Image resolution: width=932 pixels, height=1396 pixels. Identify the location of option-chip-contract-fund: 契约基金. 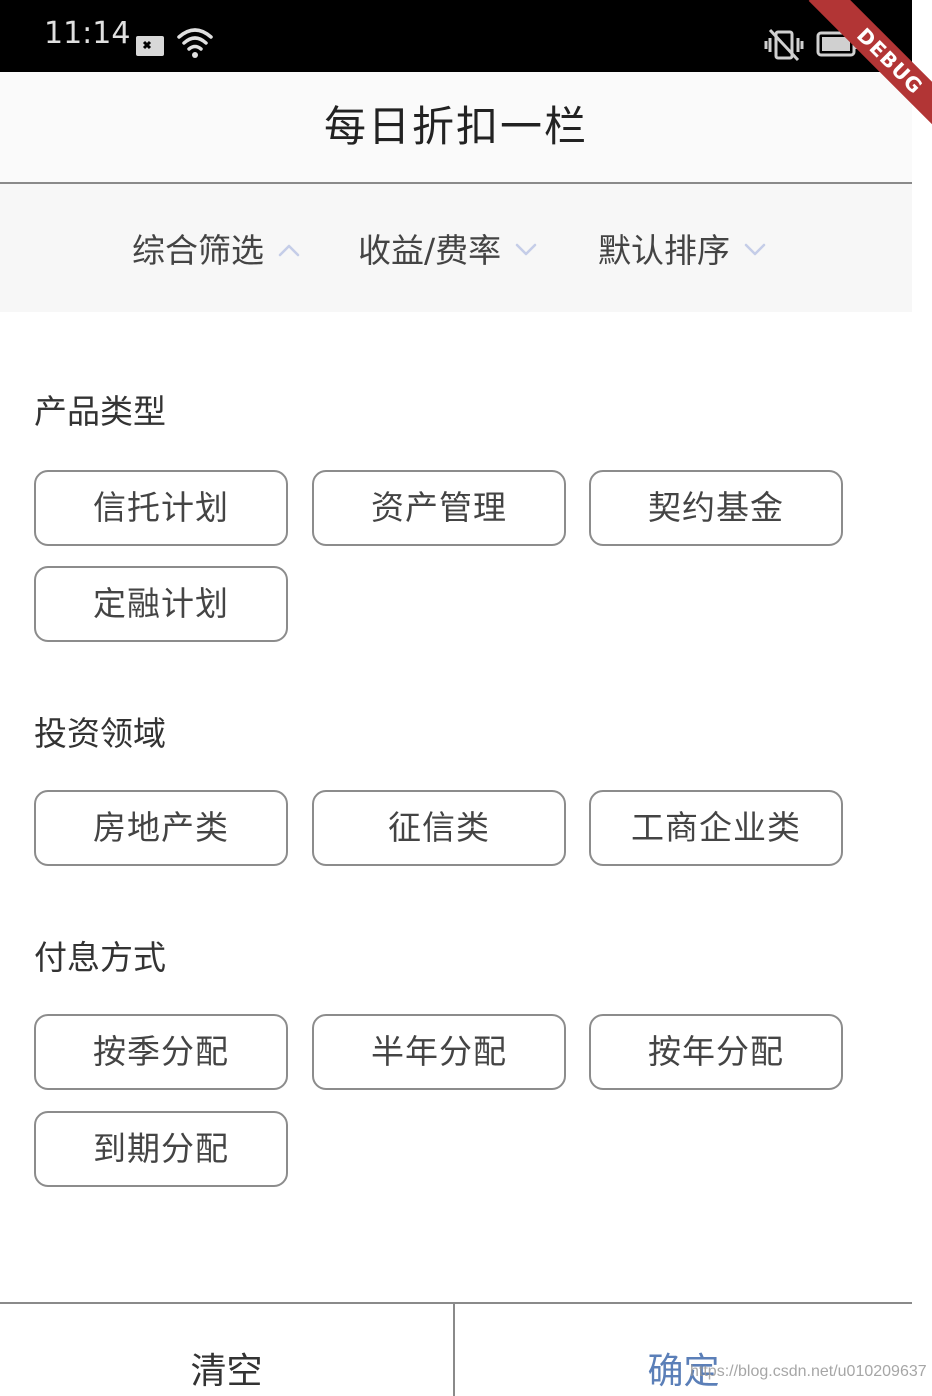
(716, 508).